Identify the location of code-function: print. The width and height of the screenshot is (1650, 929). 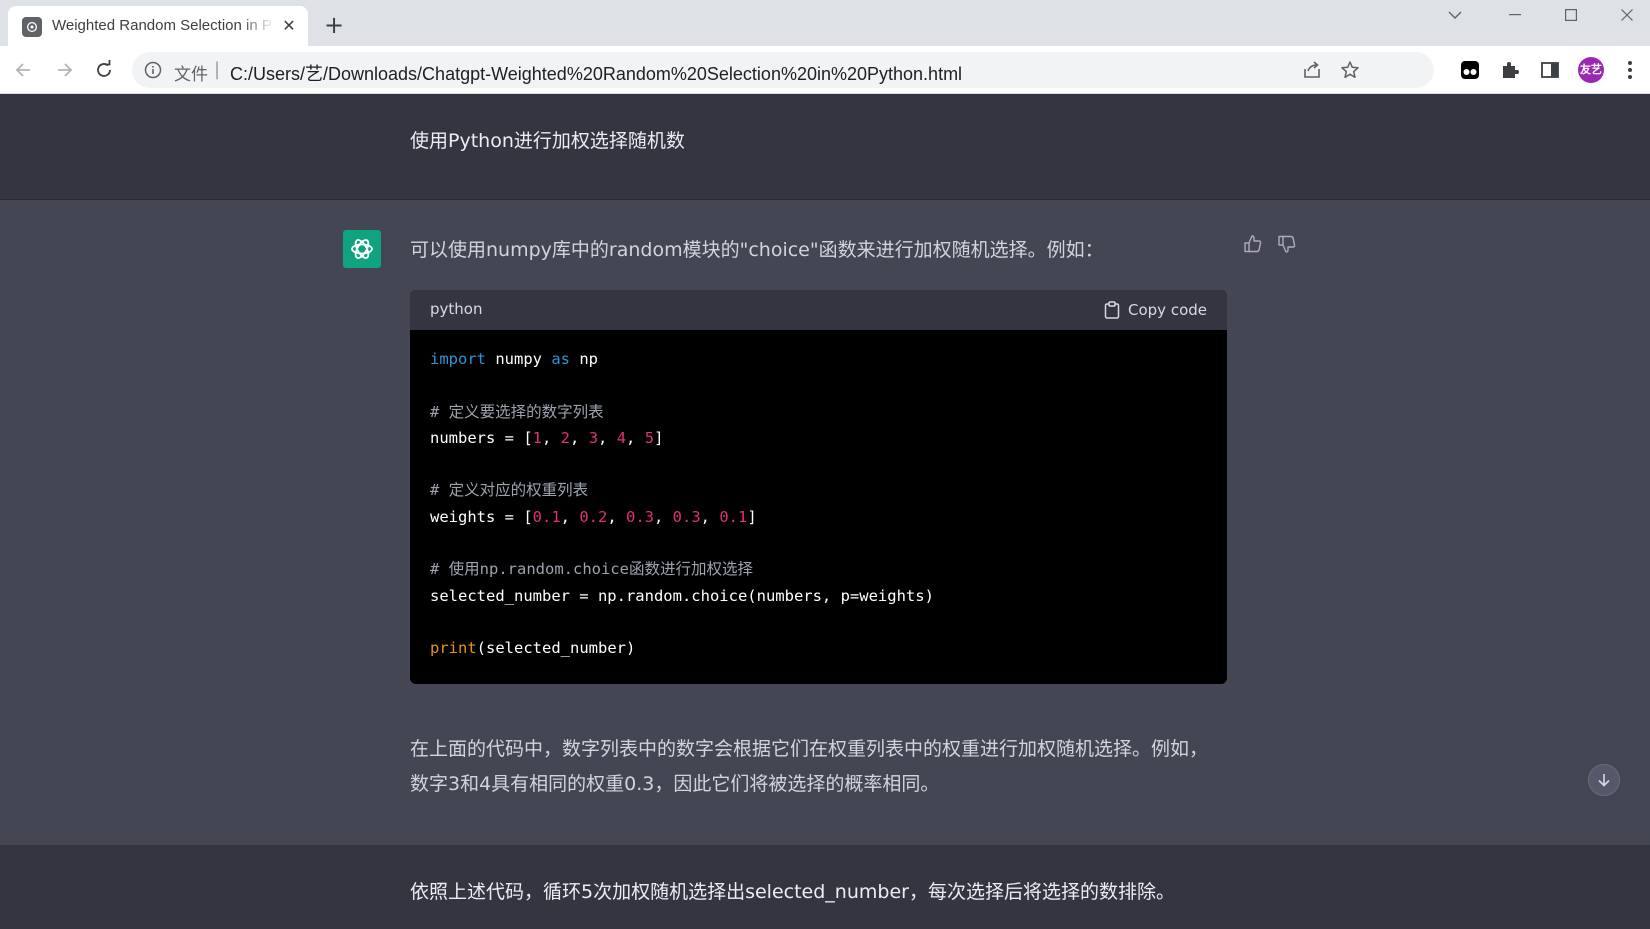
(453, 648).